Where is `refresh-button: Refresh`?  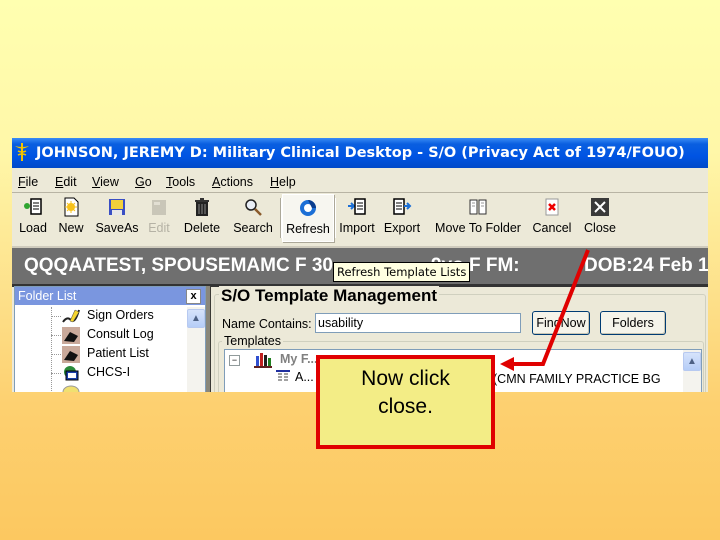
refresh-button: Refresh is located at coordinates (308, 218).